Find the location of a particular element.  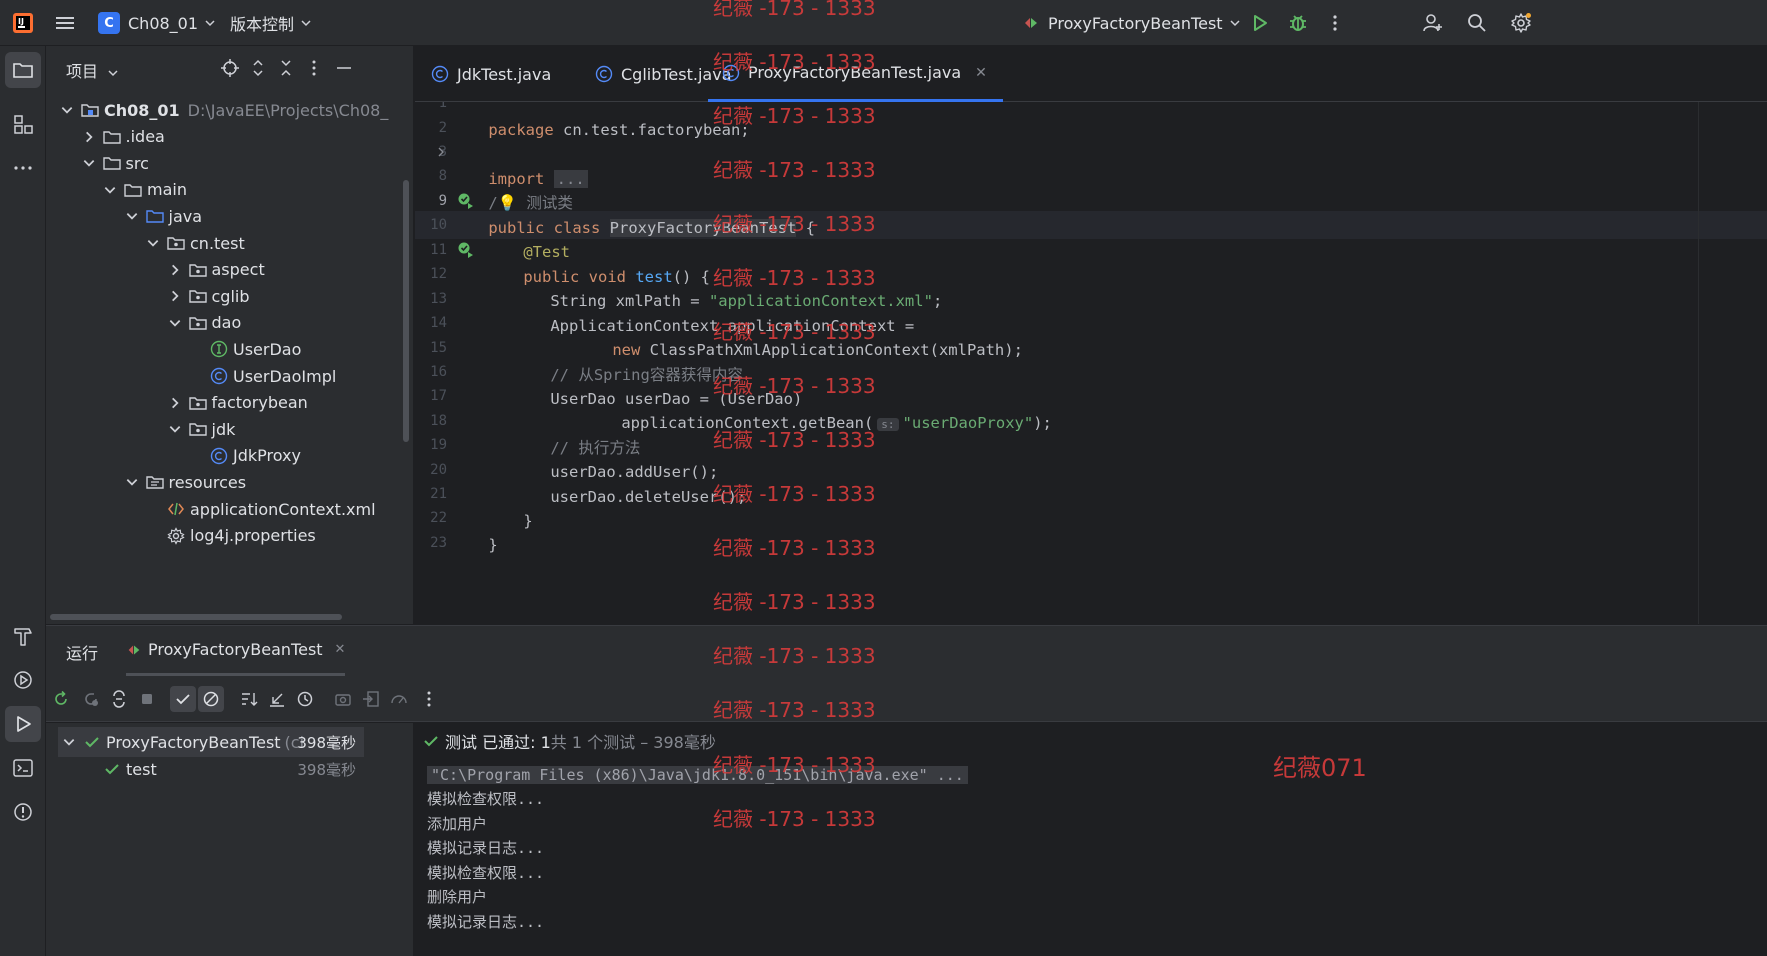

line-number: 10 is located at coordinates (431, 225).